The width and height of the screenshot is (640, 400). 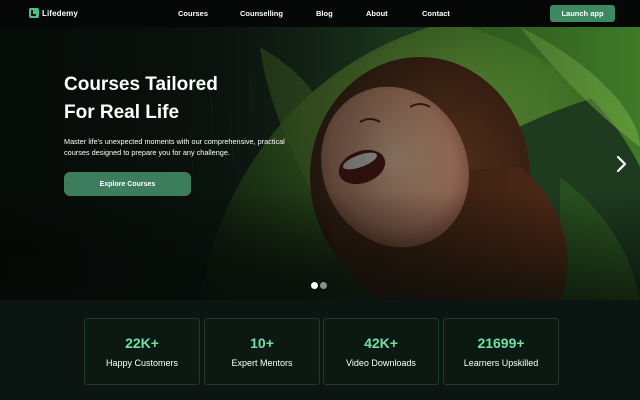 I want to click on stat-label: Video Downloads, so click(x=381, y=363).